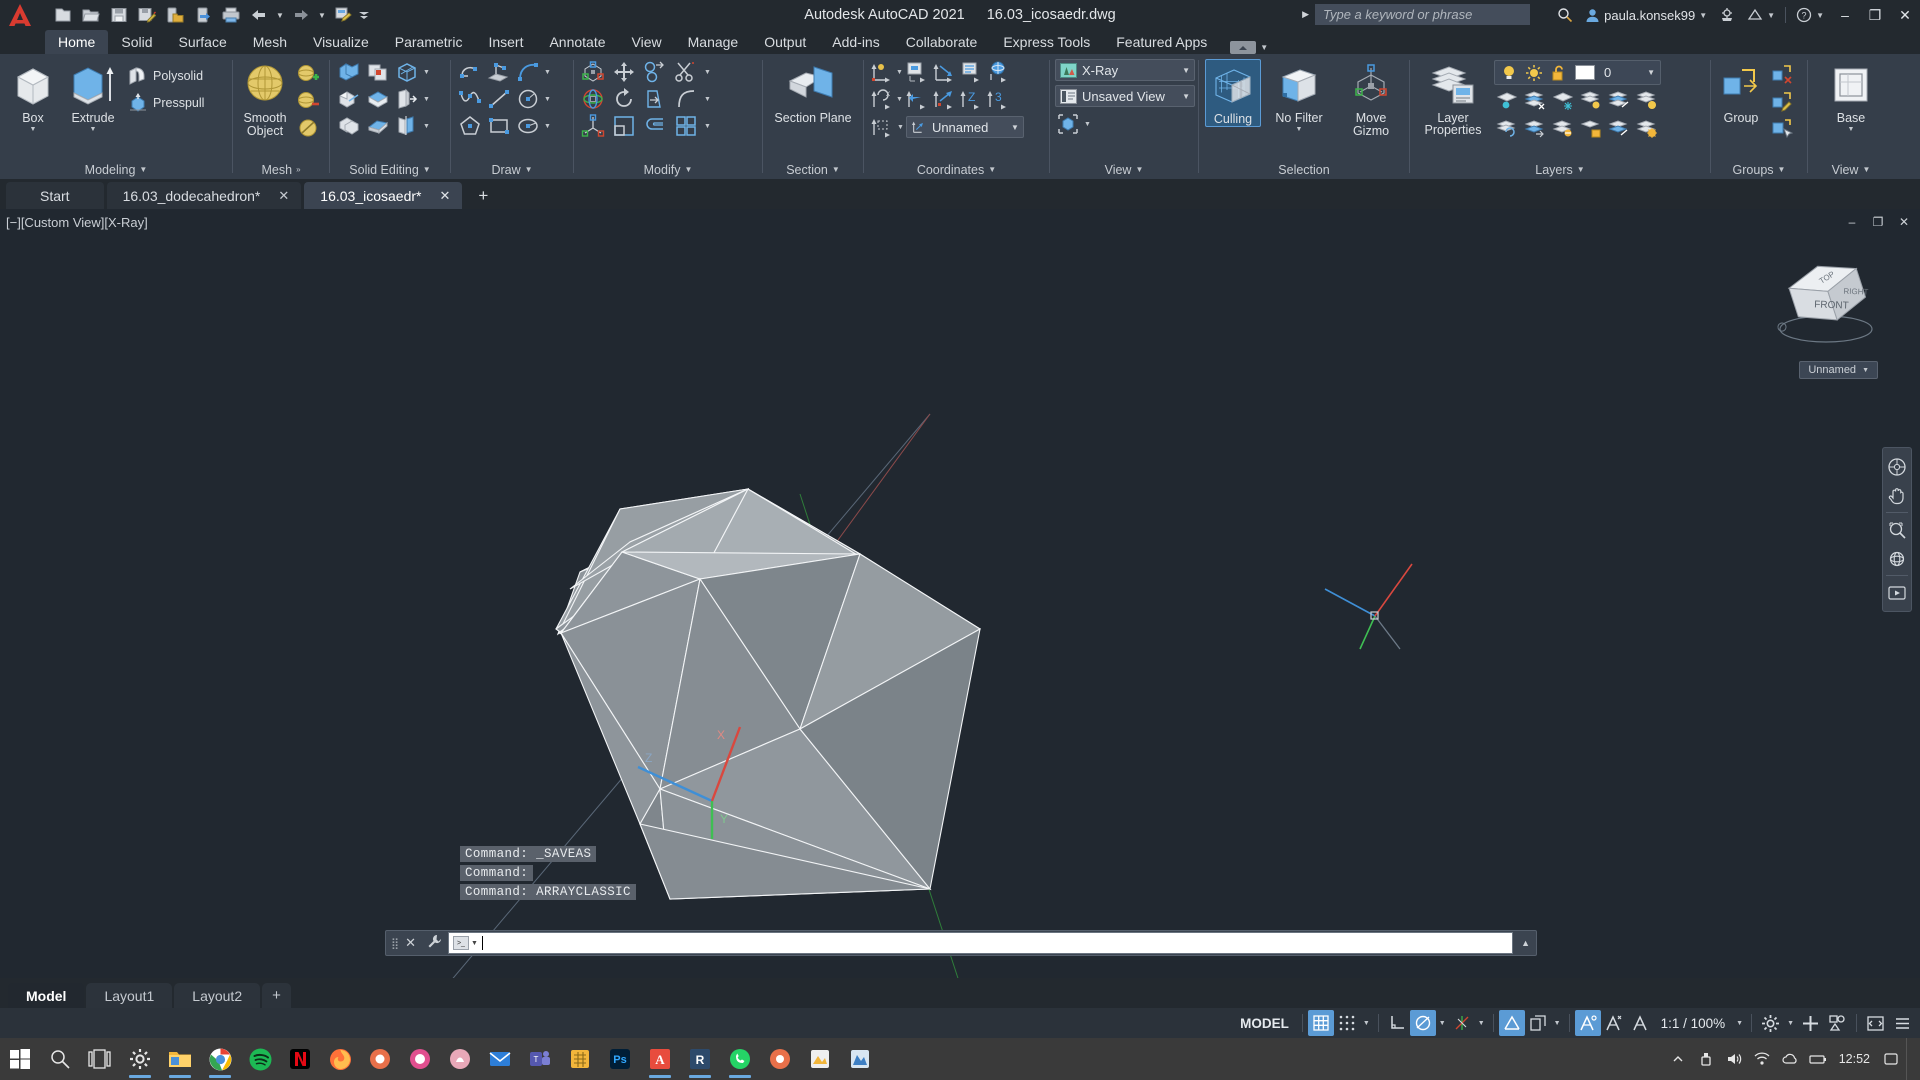  Describe the element at coordinates (1727, 15) in the screenshot. I see `app-manager-button` at that location.